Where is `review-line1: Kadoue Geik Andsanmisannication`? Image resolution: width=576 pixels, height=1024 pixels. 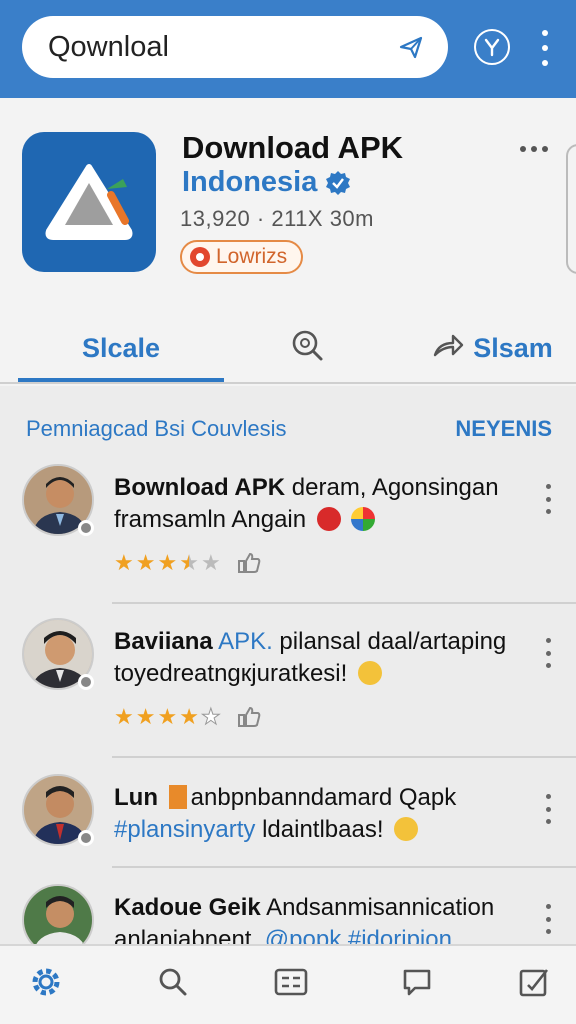
review-line1: Kadoue Geik Andsanmisannication is located at coordinates (304, 908).